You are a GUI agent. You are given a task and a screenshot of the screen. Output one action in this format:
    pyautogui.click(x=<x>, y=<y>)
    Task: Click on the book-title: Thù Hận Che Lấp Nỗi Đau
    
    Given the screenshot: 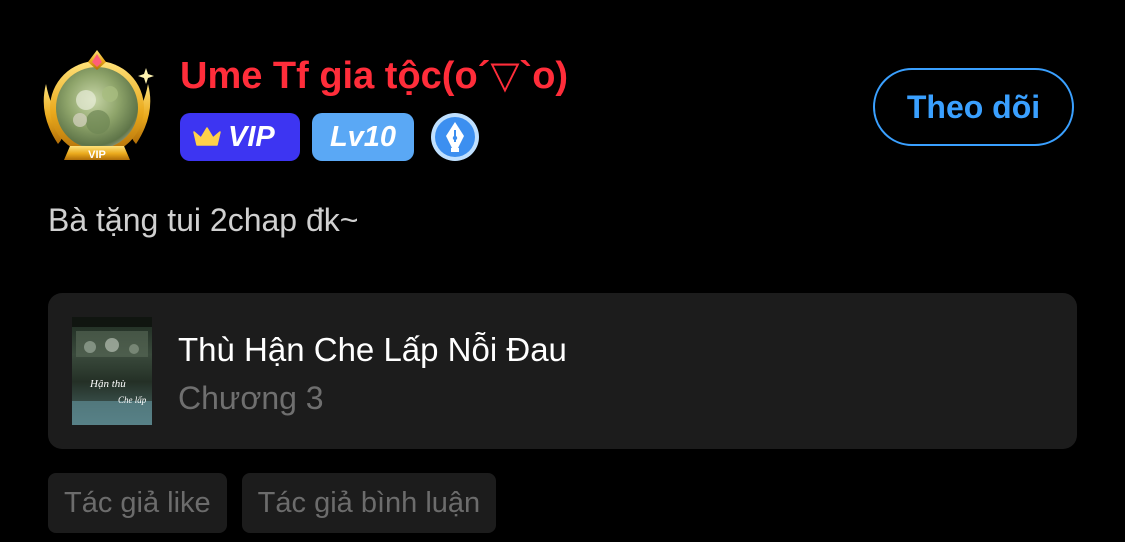 What is the action you would take?
    pyautogui.click(x=372, y=349)
    